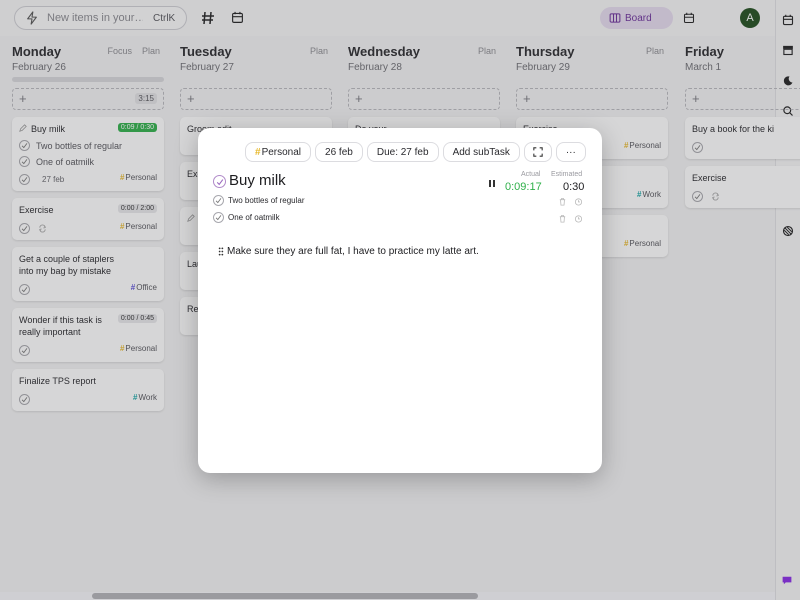  Describe the element at coordinates (254, 217) in the screenshot. I see `subtask-label: One of oatmilk` at that location.